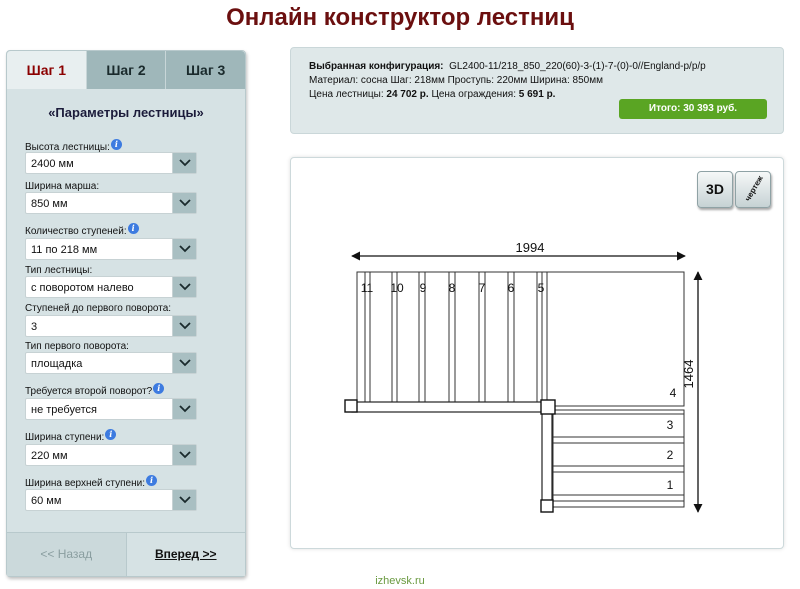  Describe the element at coordinates (111, 163) in the screenshot. I see `stair-height-select: 2400 мм` at that location.